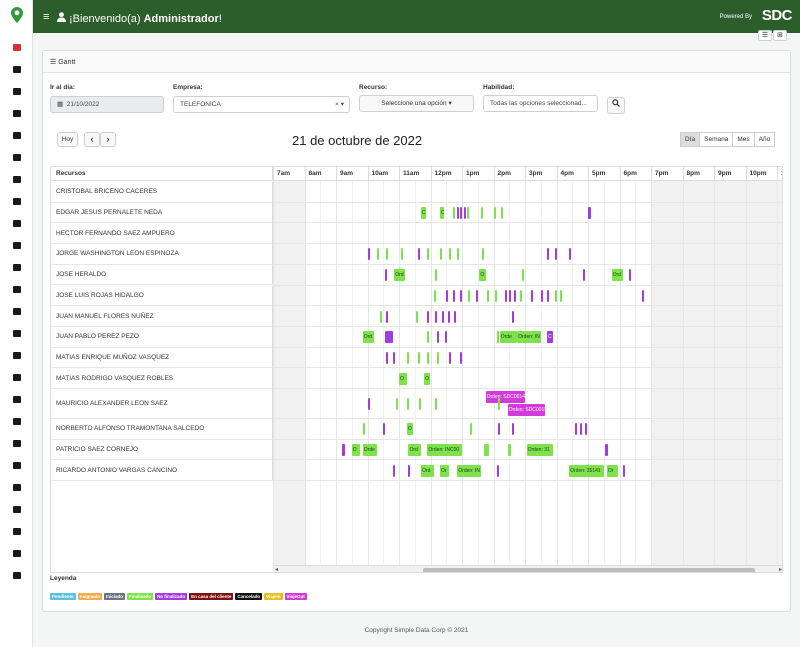 Image resolution: width=800 pixels, height=647 pixels. Describe the element at coordinates (107, 104) in the screenshot. I see `date-field: ▦ 21/10/2022` at that location.